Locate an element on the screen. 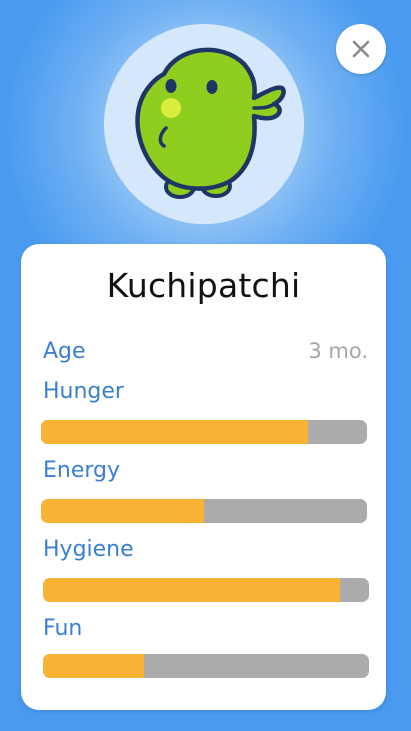  hygiene-bar-fill is located at coordinates (191, 590).